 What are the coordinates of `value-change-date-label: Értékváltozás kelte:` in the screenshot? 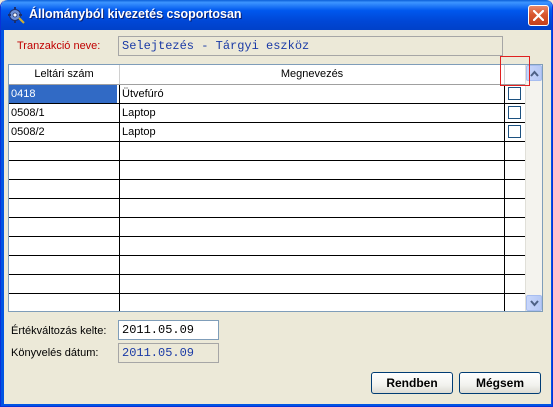 It's located at (59, 331).